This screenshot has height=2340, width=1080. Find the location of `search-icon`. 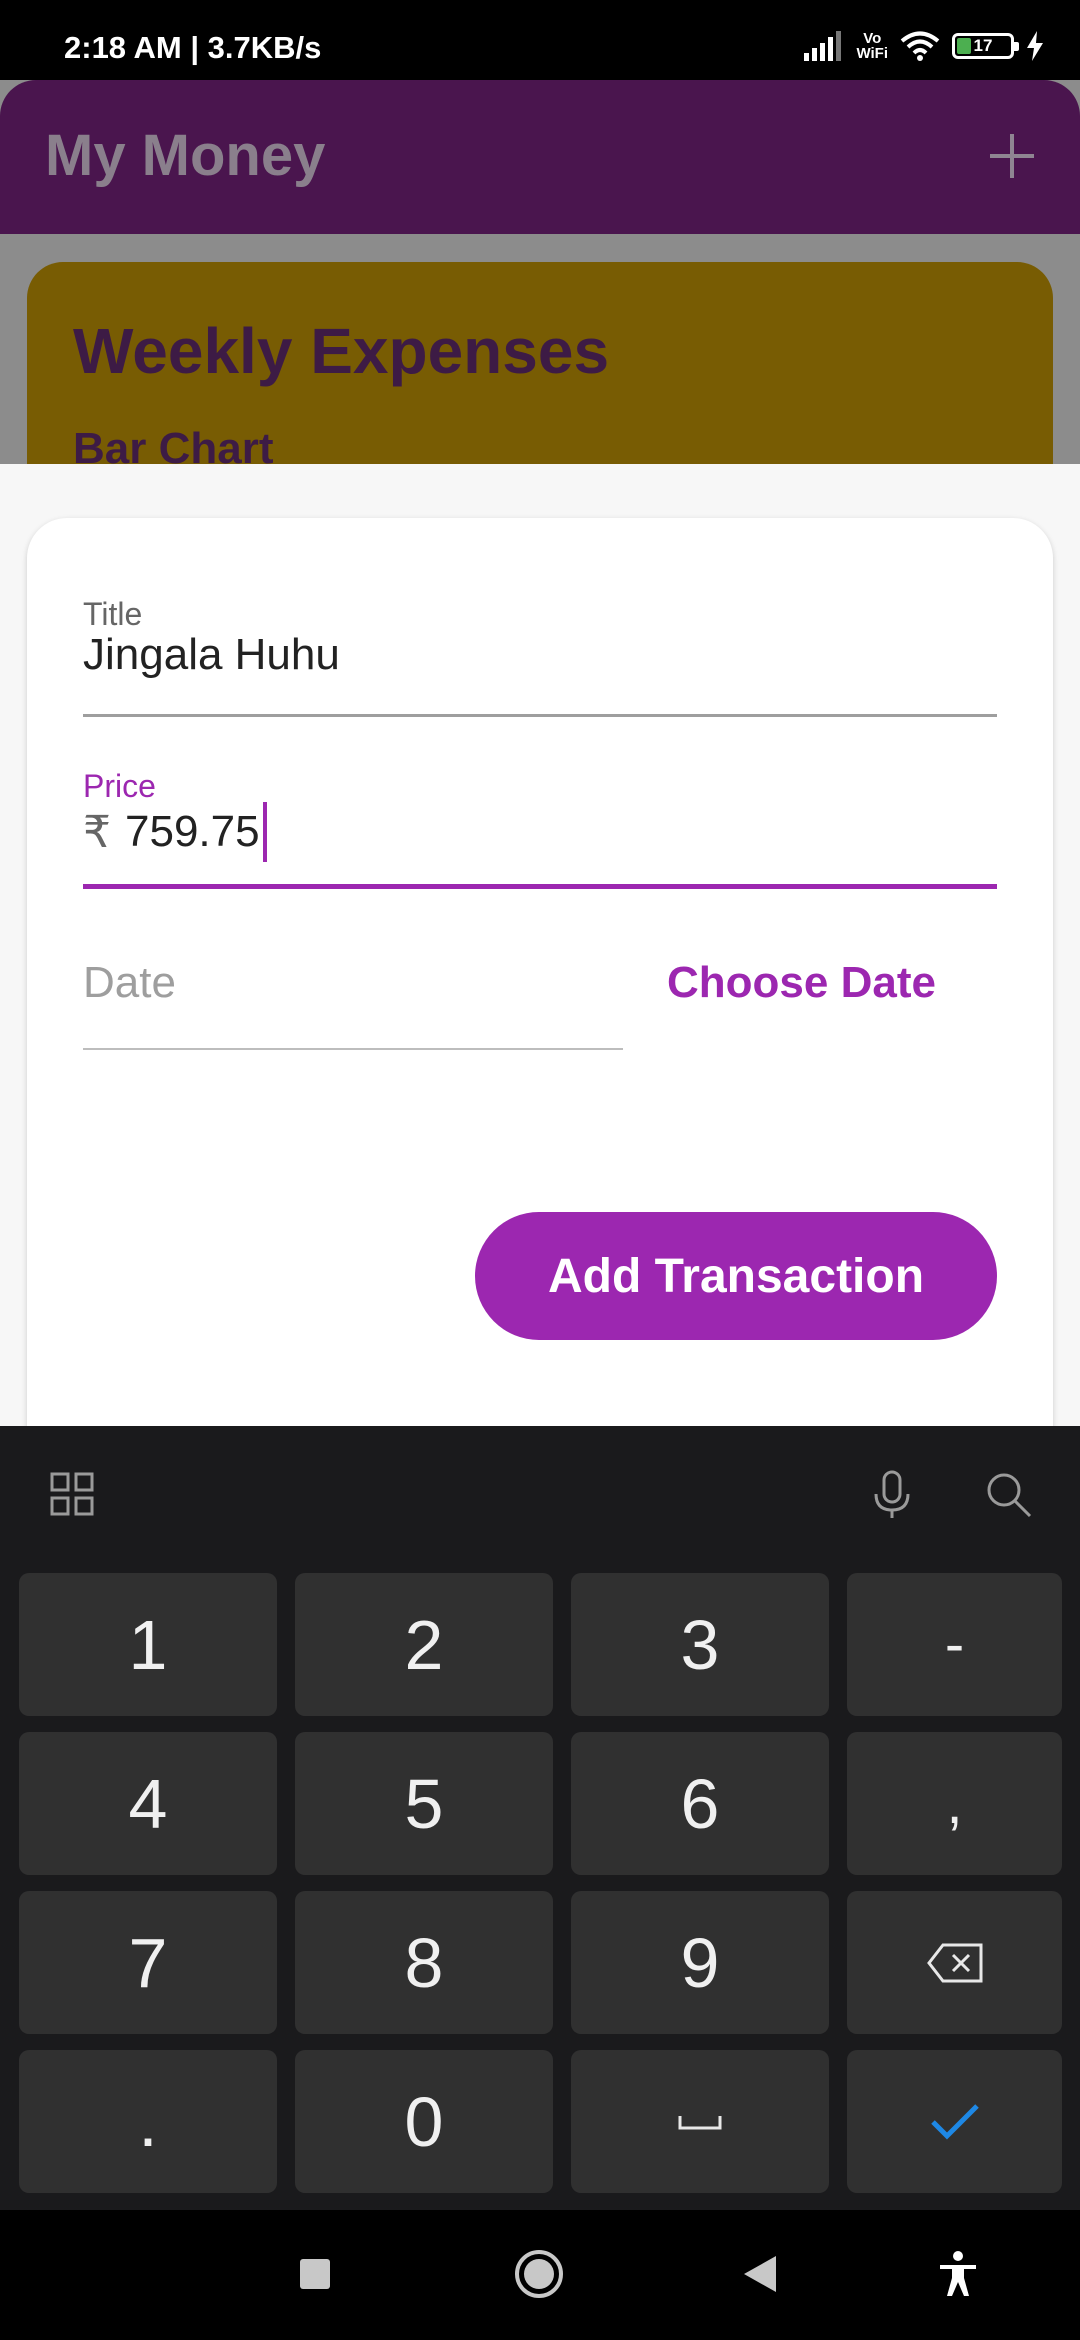

search-icon is located at coordinates (1008, 1494).